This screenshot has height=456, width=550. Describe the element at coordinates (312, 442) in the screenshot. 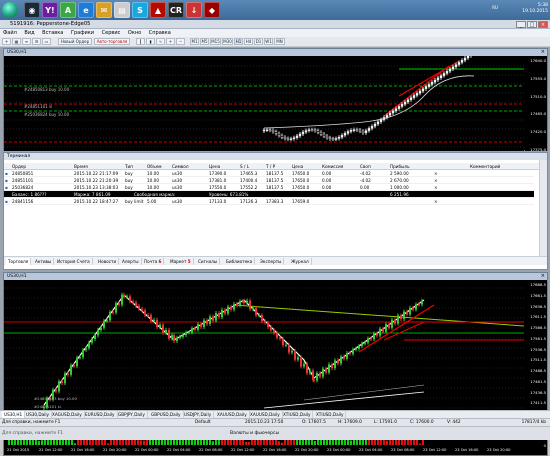

I see `histogram-bar` at that location.